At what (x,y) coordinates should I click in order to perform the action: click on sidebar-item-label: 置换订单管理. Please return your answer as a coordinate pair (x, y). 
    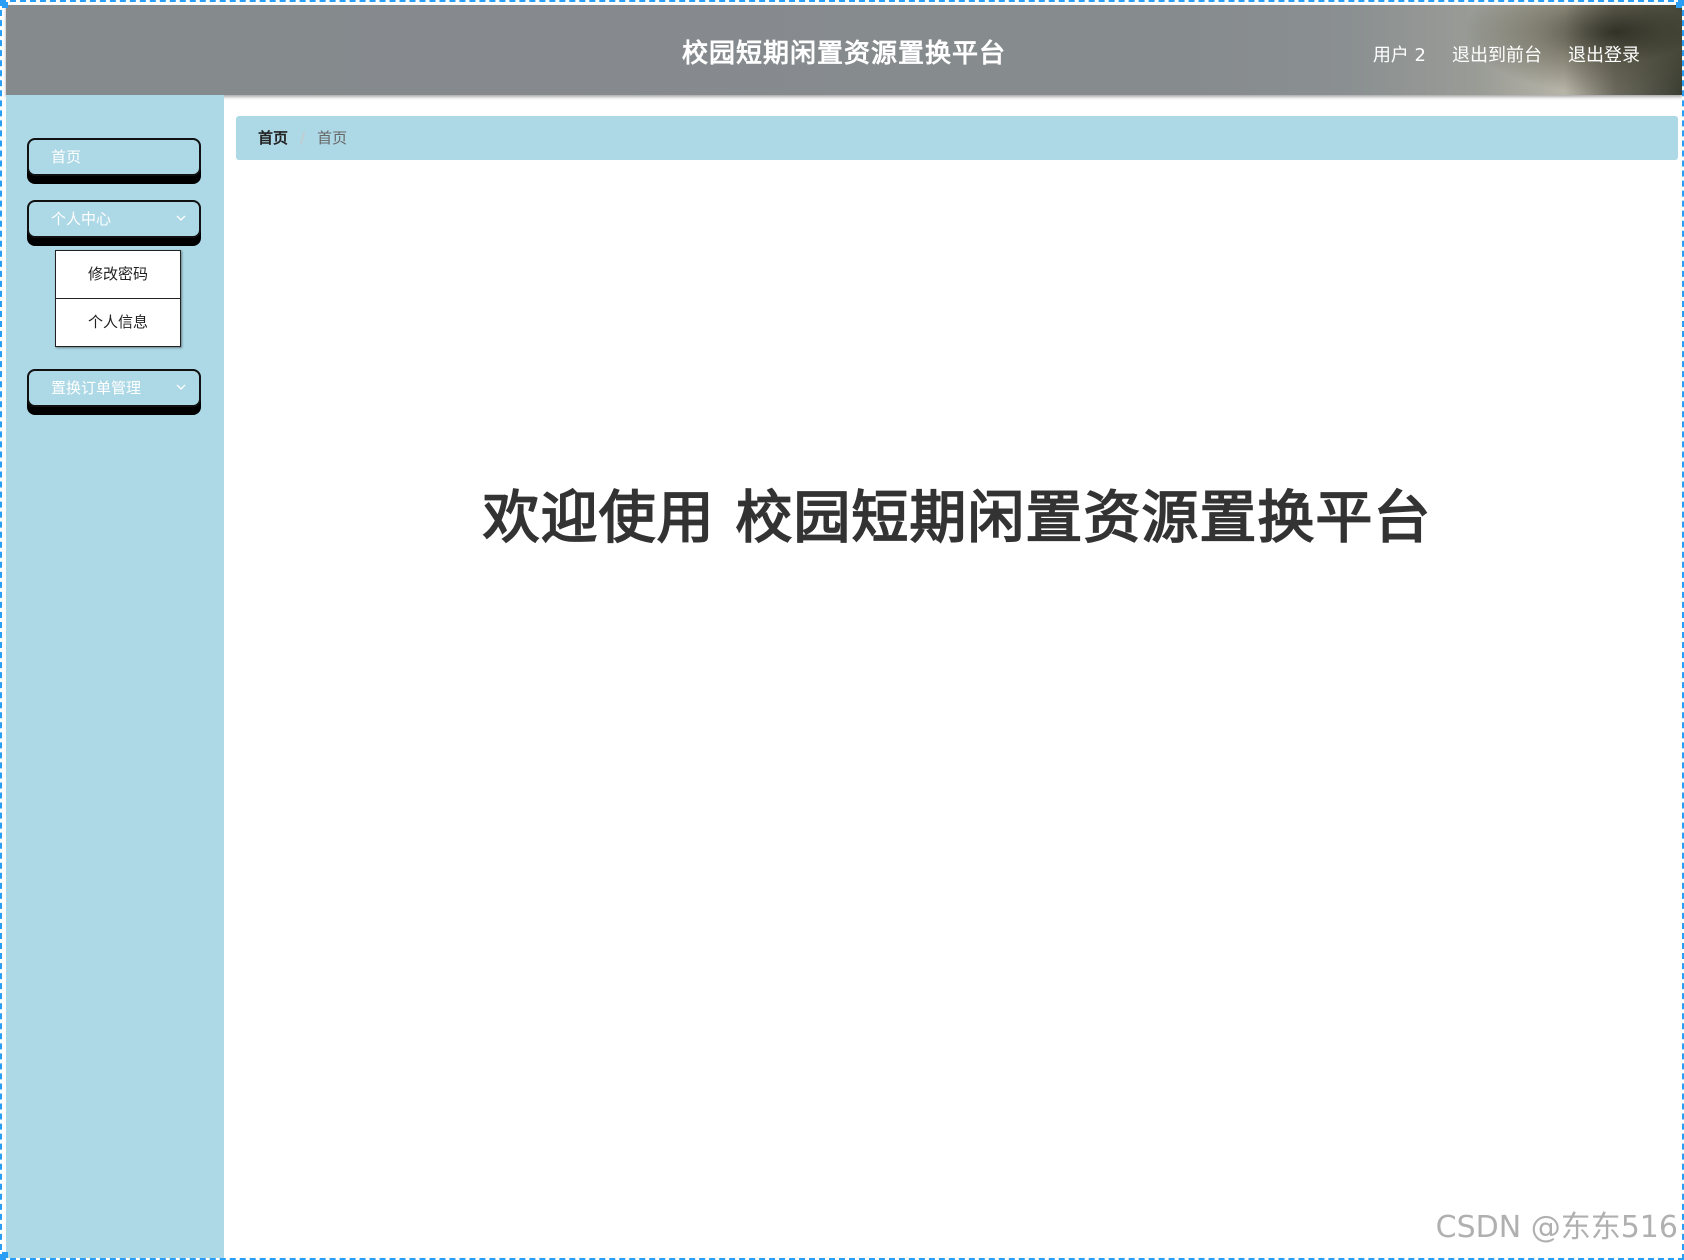
    Looking at the image, I should click on (96, 388).